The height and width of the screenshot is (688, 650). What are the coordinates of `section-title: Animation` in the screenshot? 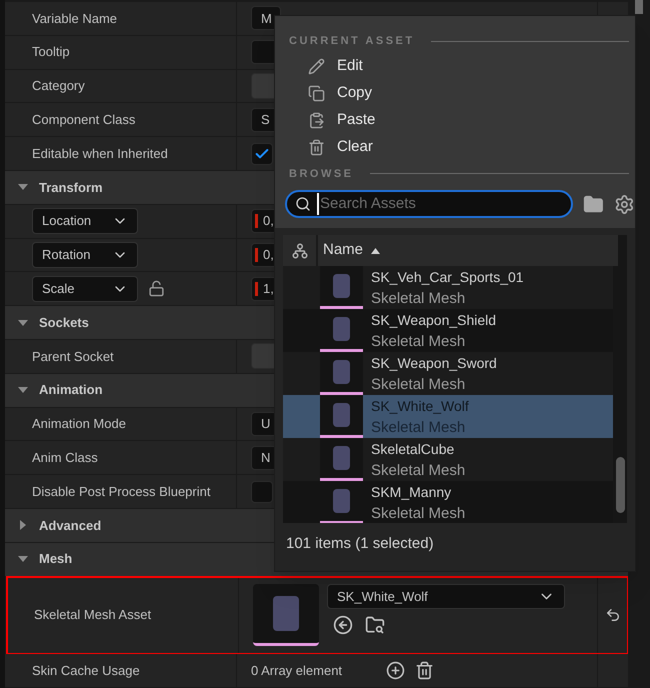 It's located at (71, 390).